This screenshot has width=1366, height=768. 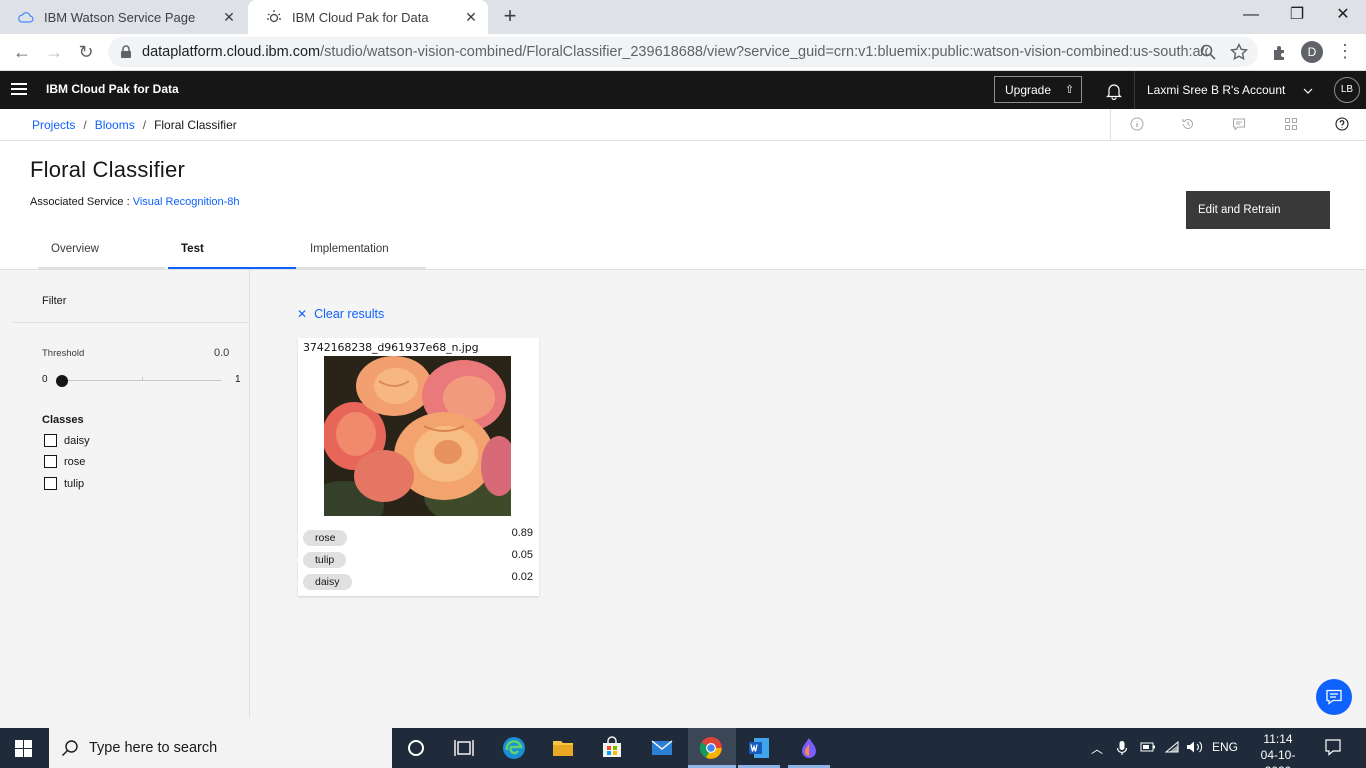 What do you see at coordinates (563, 748) in the screenshot?
I see `file-explorer-icon` at bounding box center [563, 748].